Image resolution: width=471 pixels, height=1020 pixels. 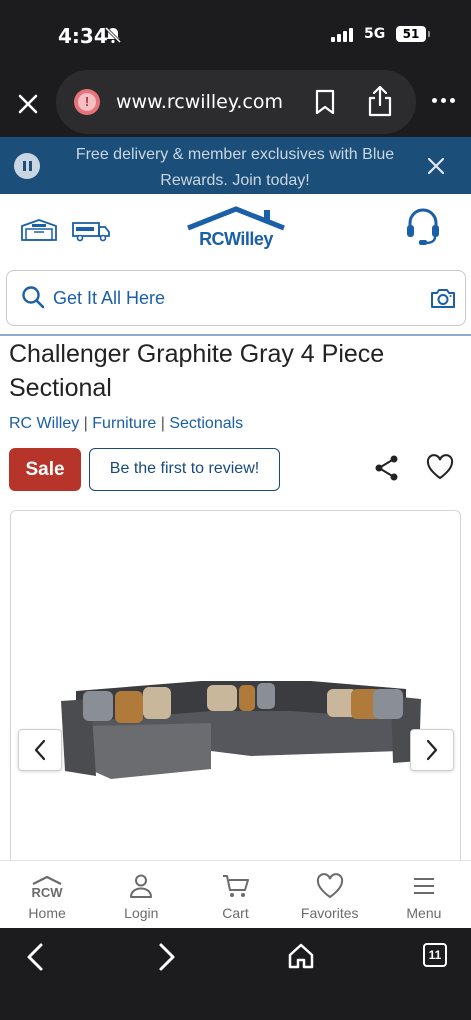 I want to click on share-product-icon, so click(x=387, y=470).